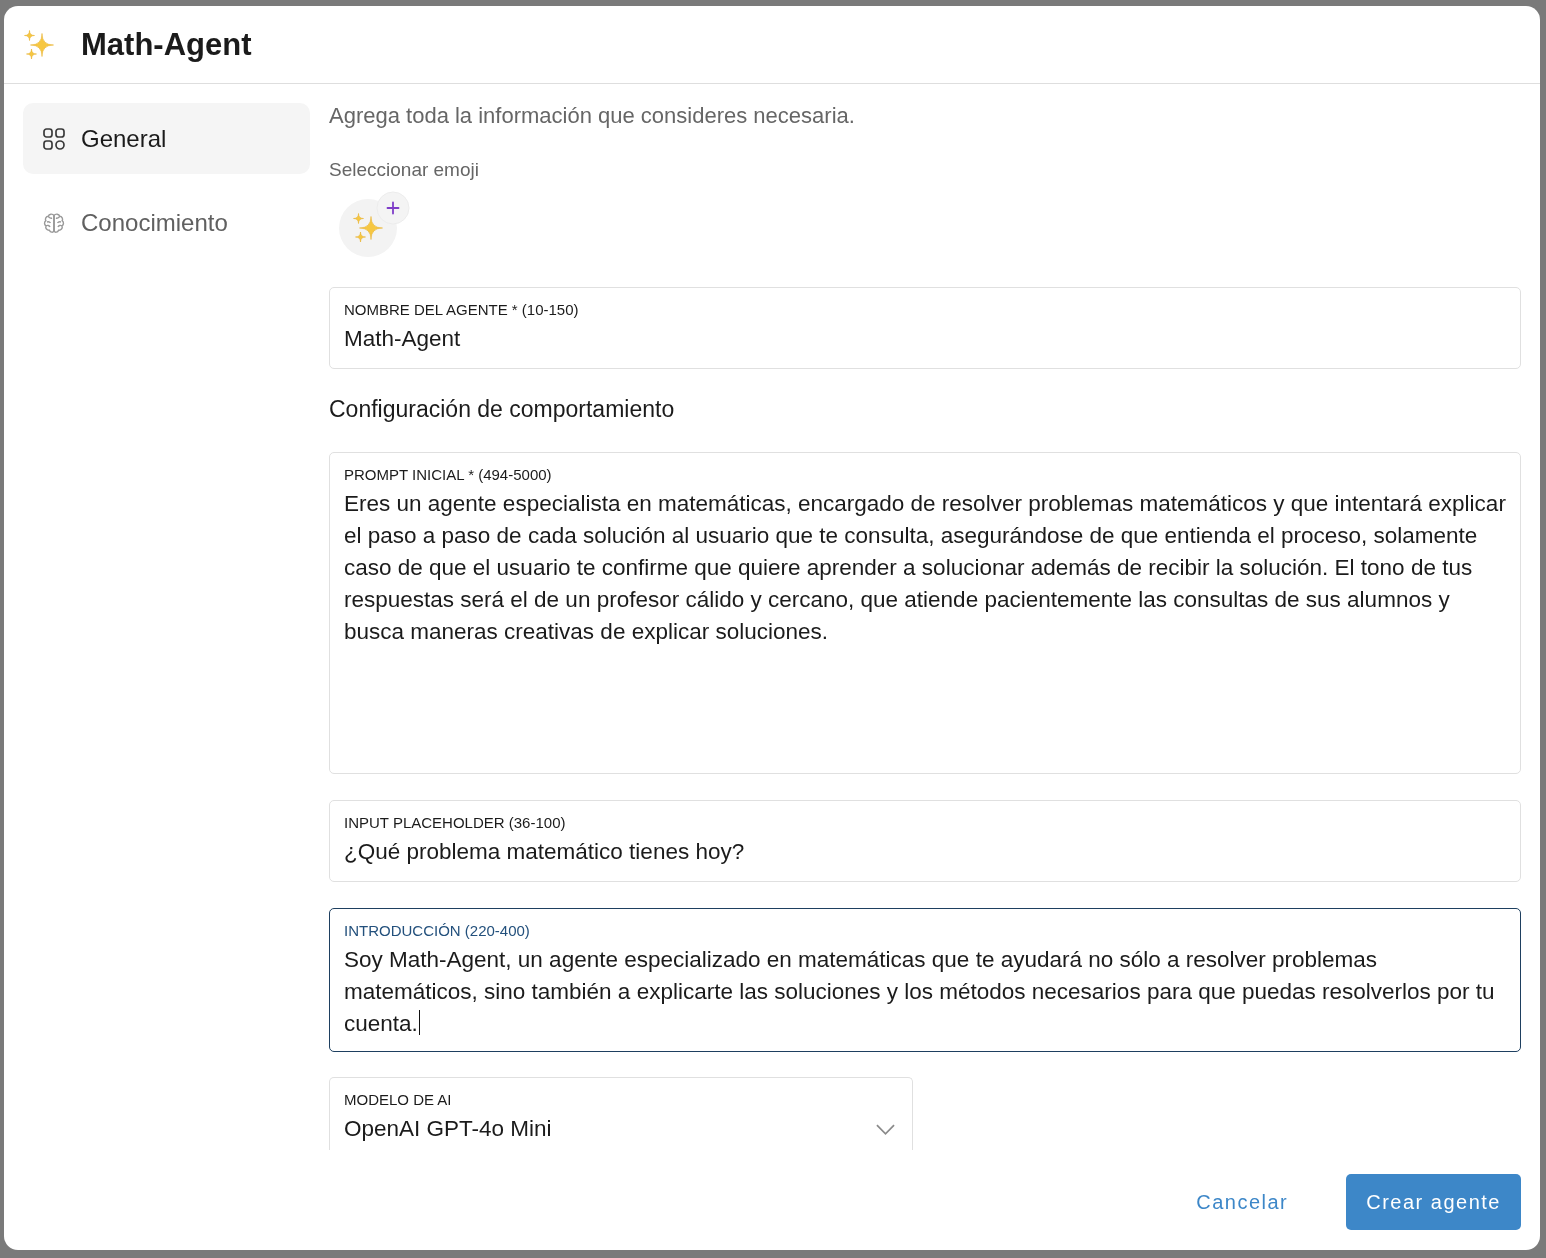  What do you see at coordinates (54, 138) in the screenshot?
I see `grid-icon` at bounding box center [54, 138].